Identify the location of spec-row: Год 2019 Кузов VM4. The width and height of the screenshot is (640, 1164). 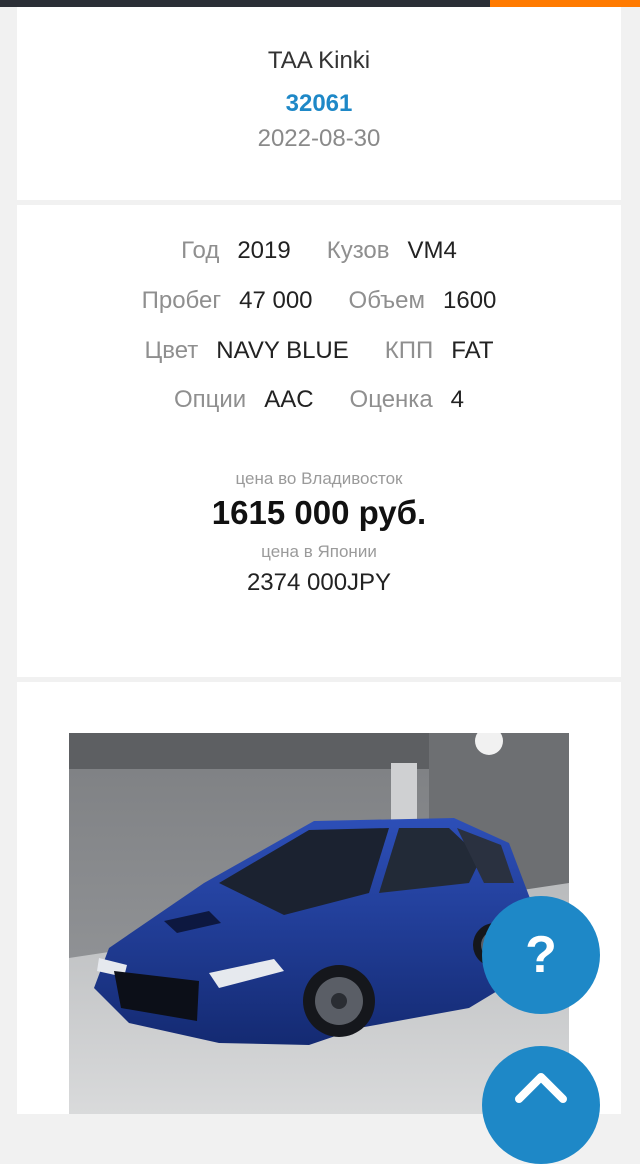
(319, 251).